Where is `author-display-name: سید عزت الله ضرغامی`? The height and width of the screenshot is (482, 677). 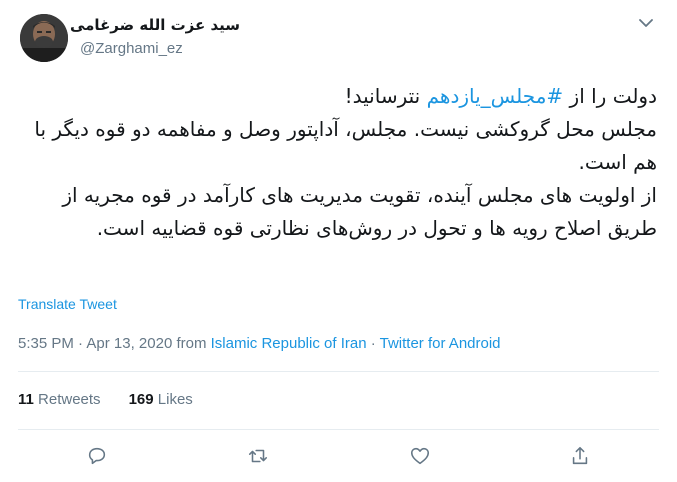 author-display-name: سید عزت الله ضرغامی is located at coordinates (155, 25).